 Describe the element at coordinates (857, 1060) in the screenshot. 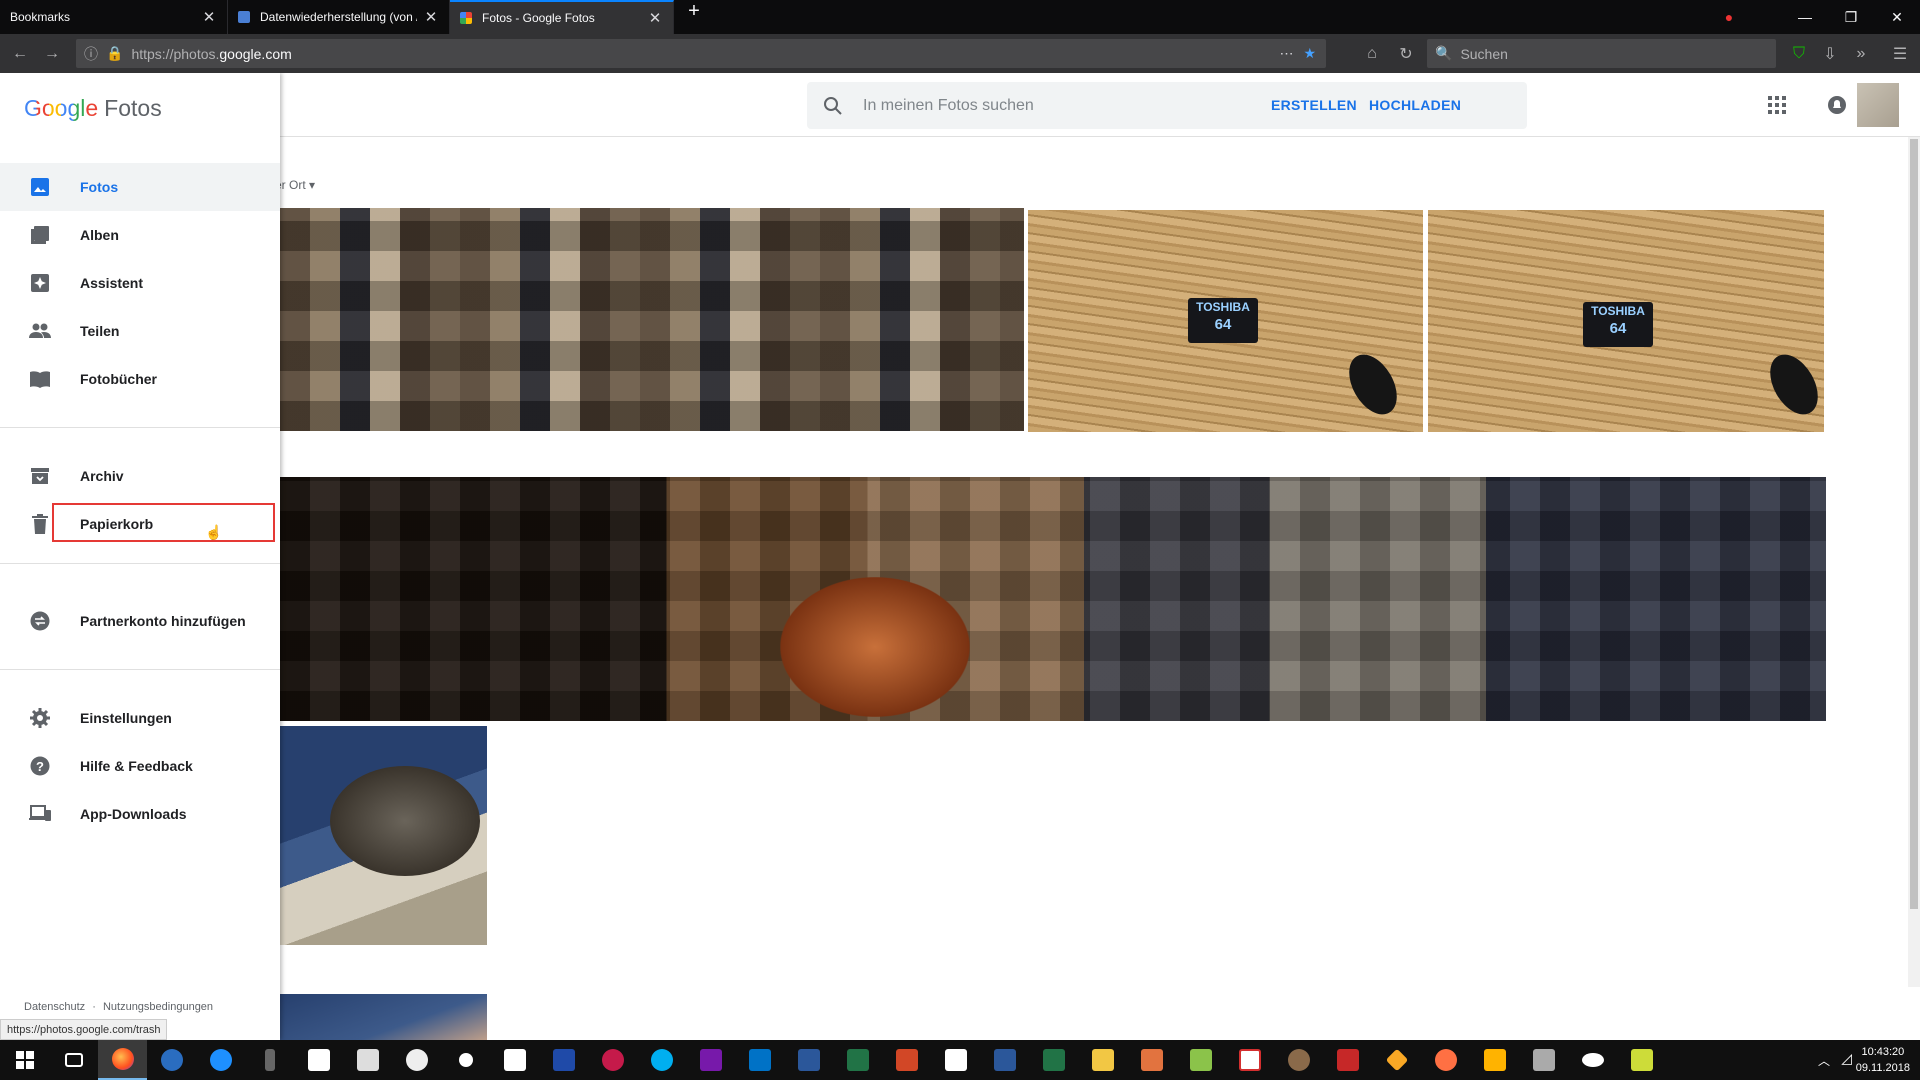

I see `excel-icon` at that location.